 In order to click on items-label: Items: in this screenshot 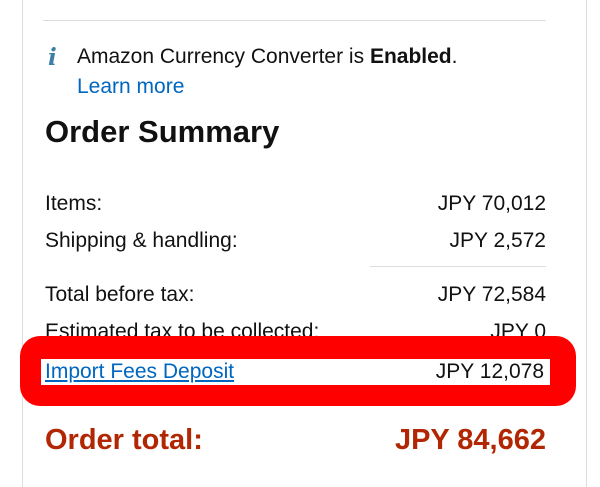, I will do `click(74, 203)`.